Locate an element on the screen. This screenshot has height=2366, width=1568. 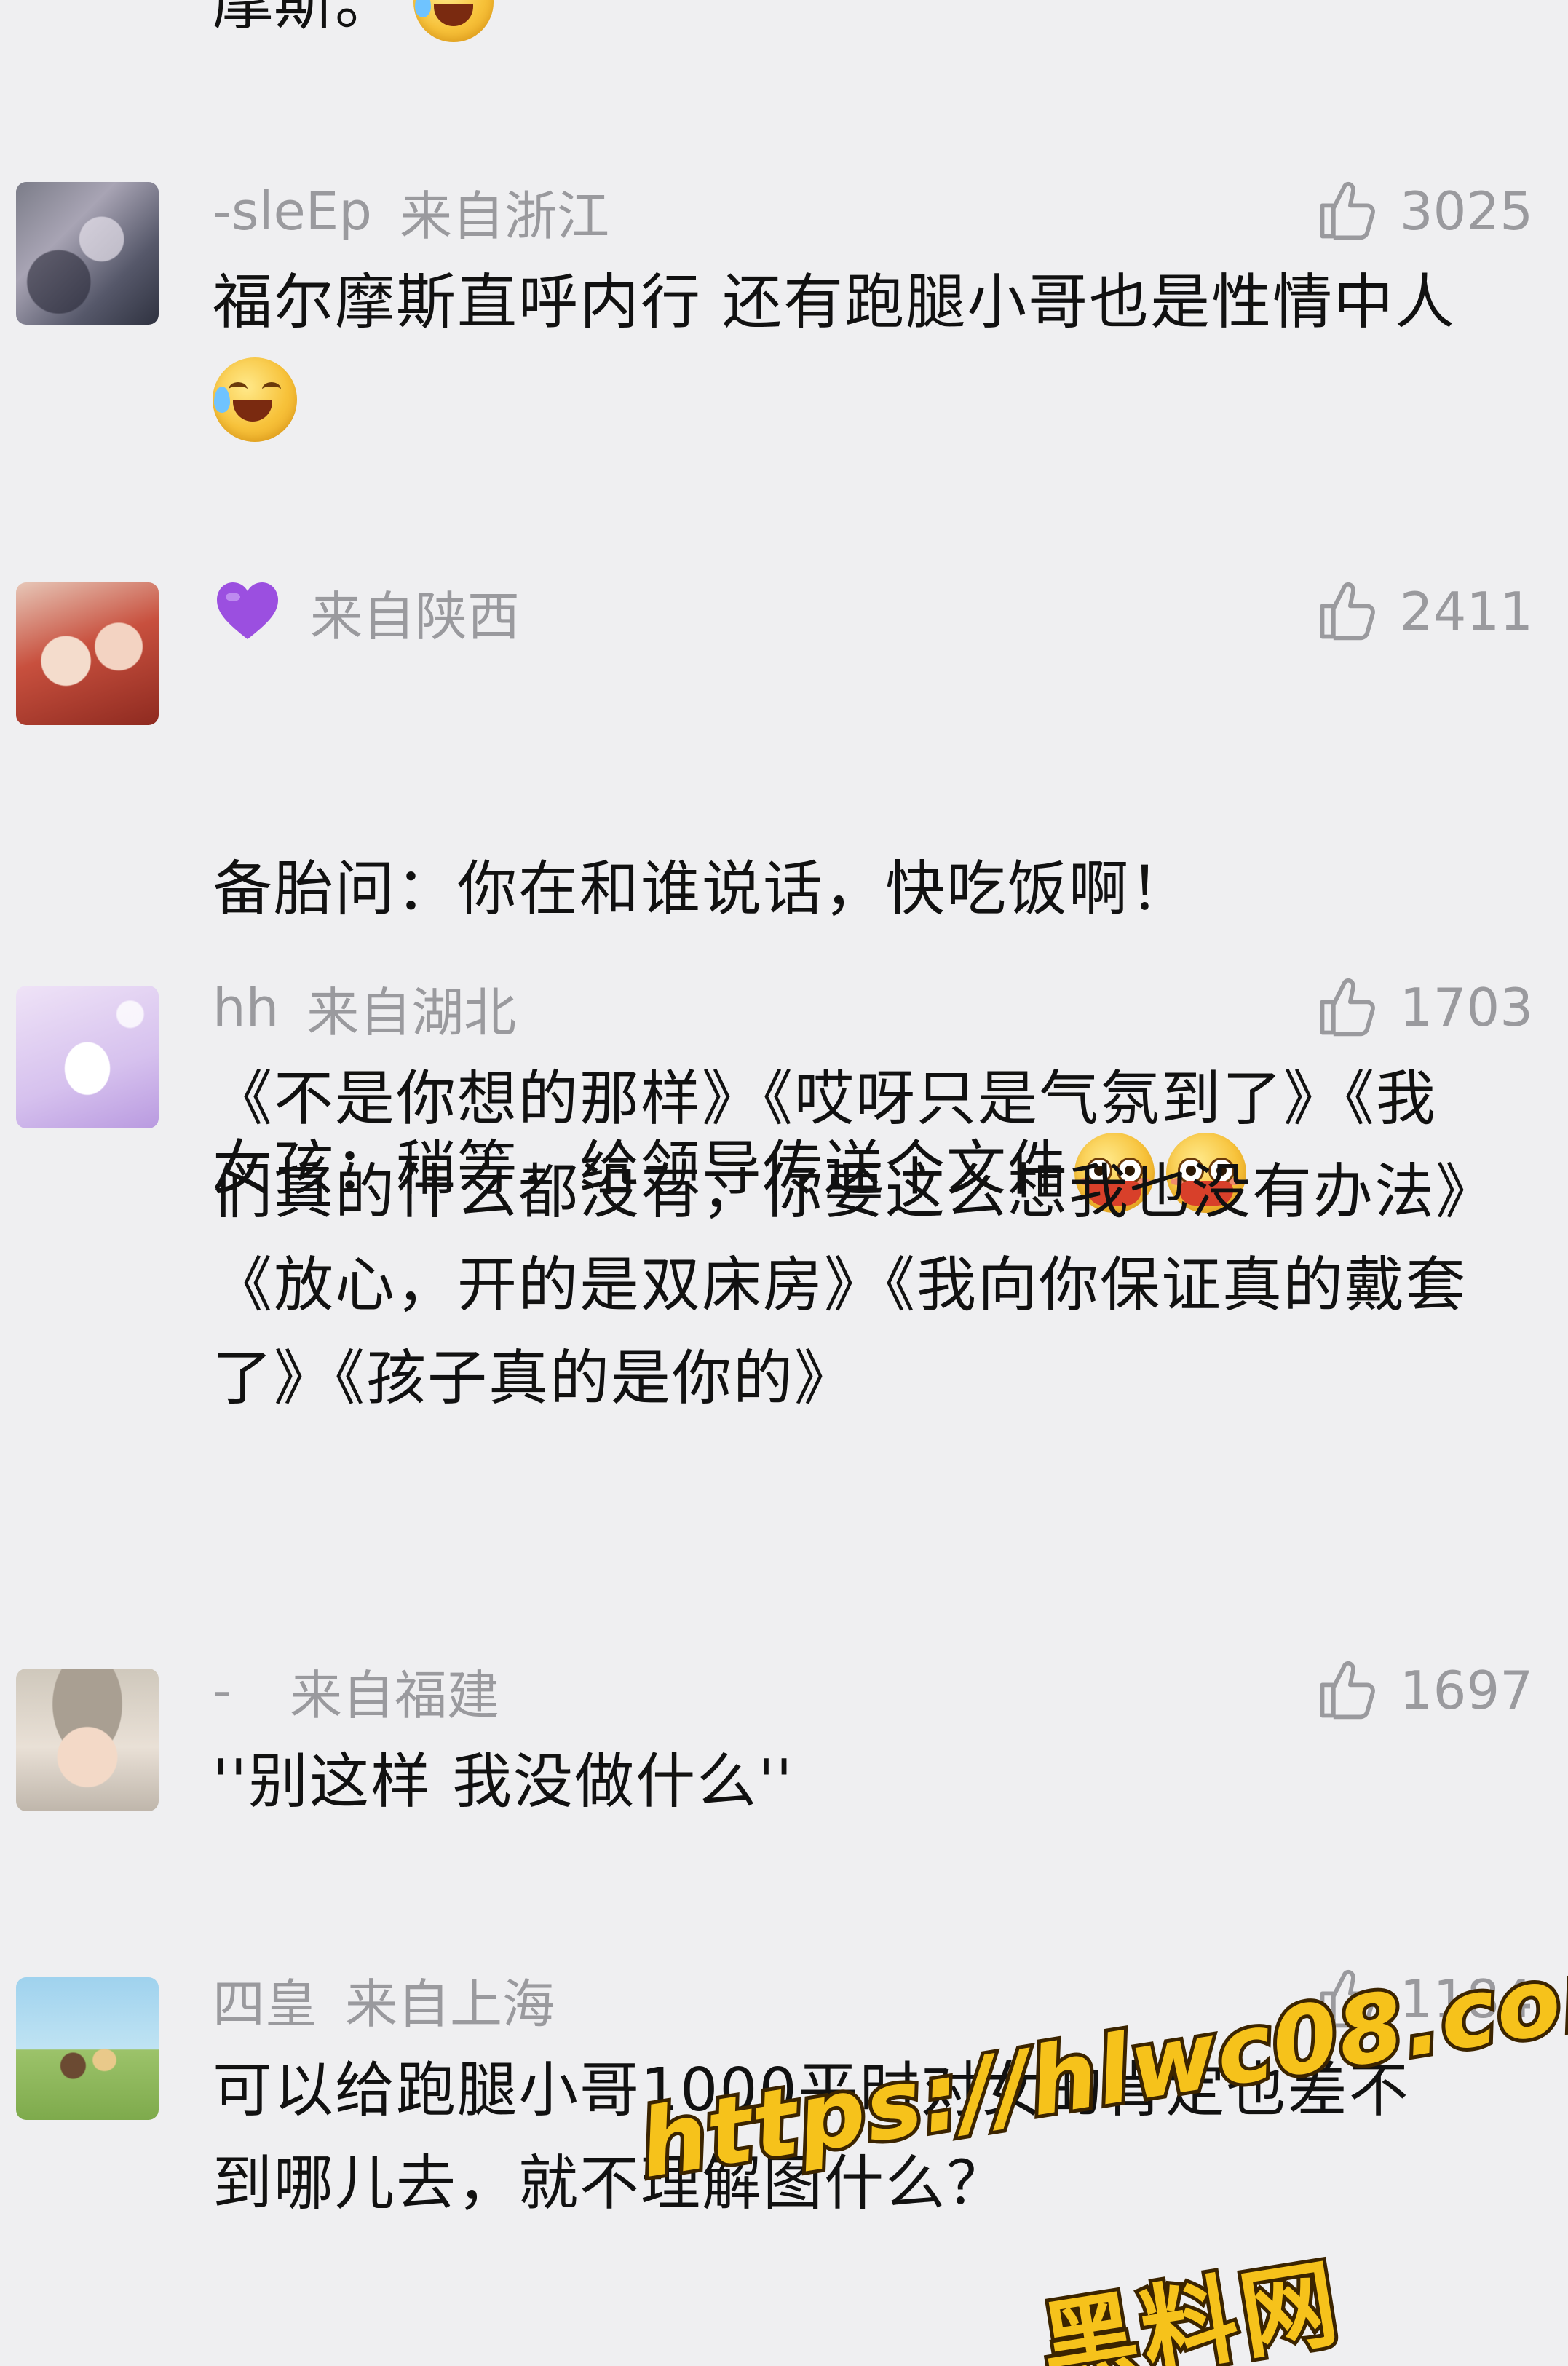
like-count: 1703 is located at coordinates (1466, 1007).